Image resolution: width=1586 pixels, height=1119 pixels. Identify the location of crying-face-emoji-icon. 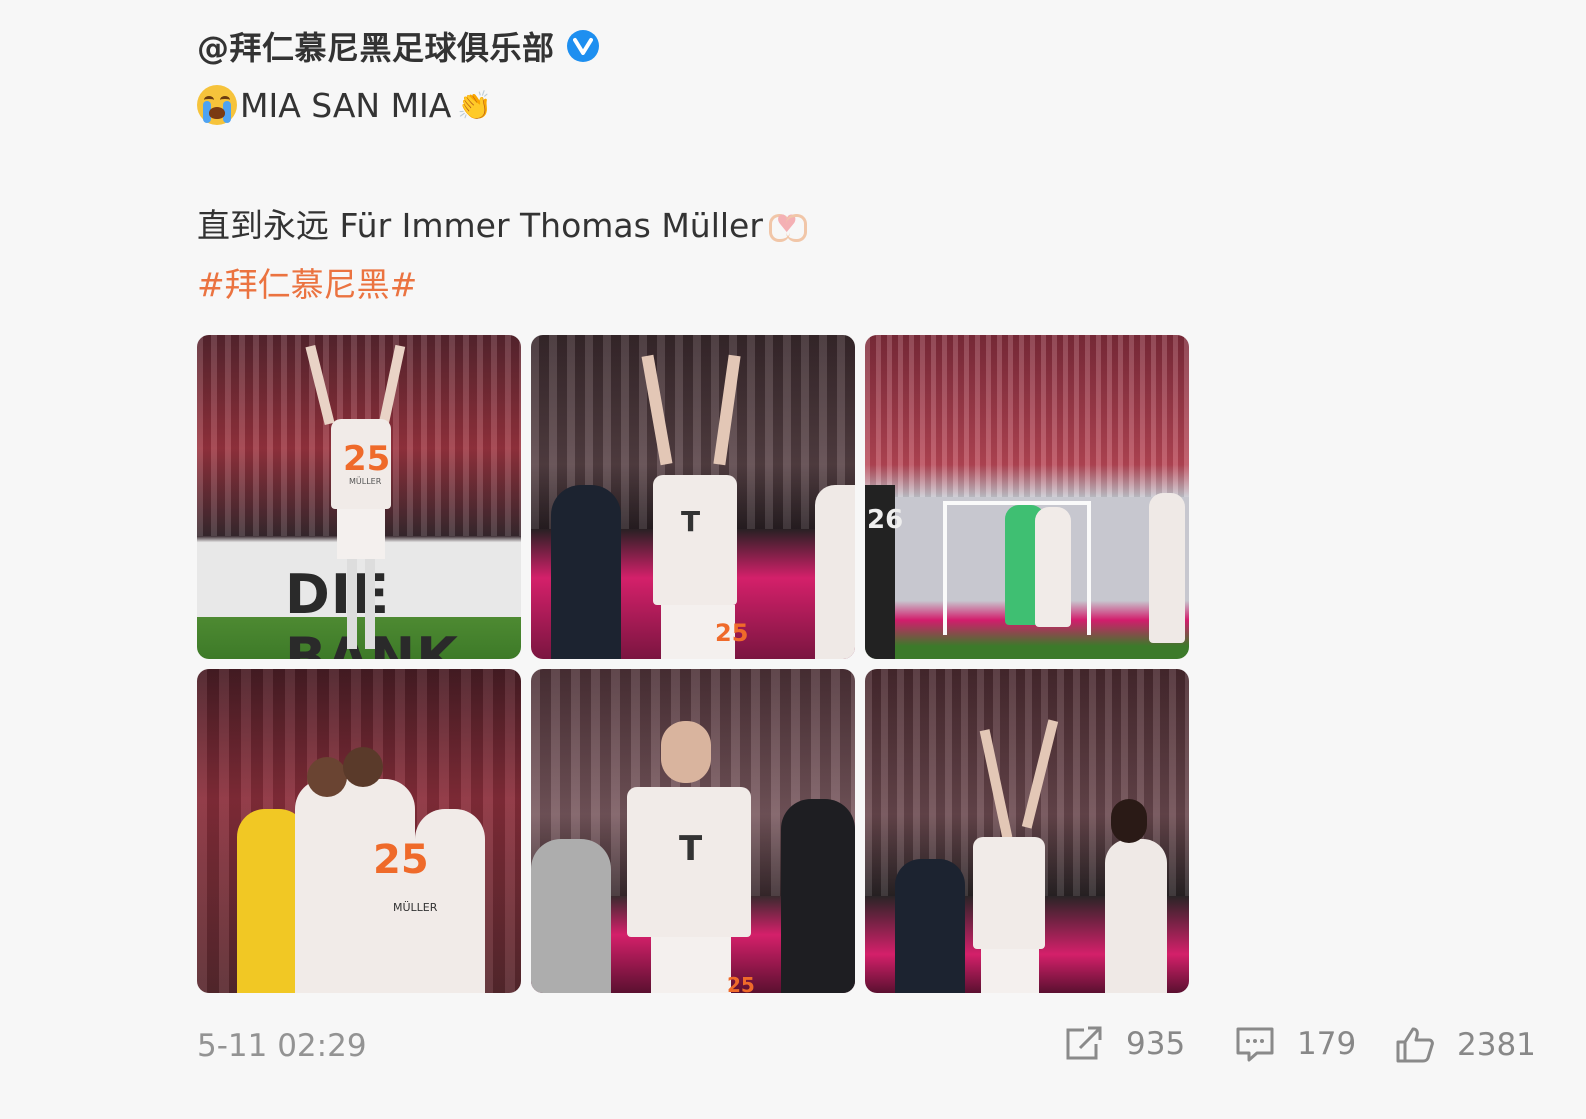
(217, 105).